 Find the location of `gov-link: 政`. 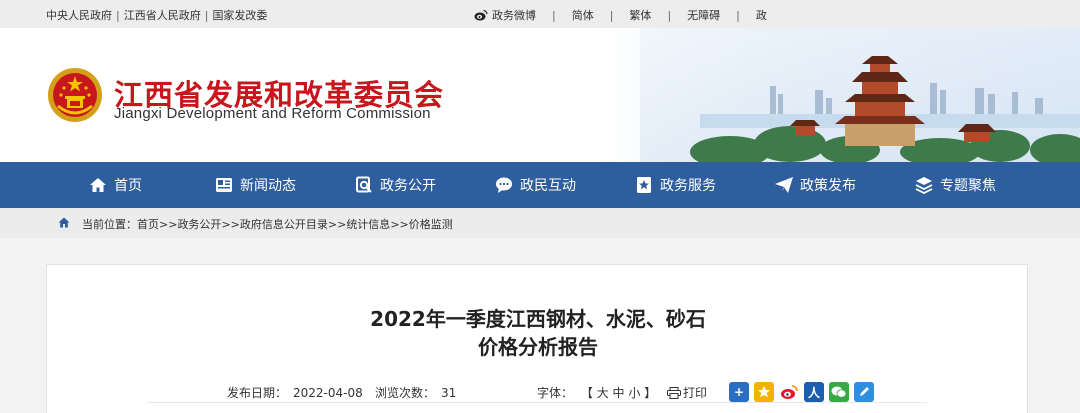

gov-link: 政 is located at coordinates (761, 15).